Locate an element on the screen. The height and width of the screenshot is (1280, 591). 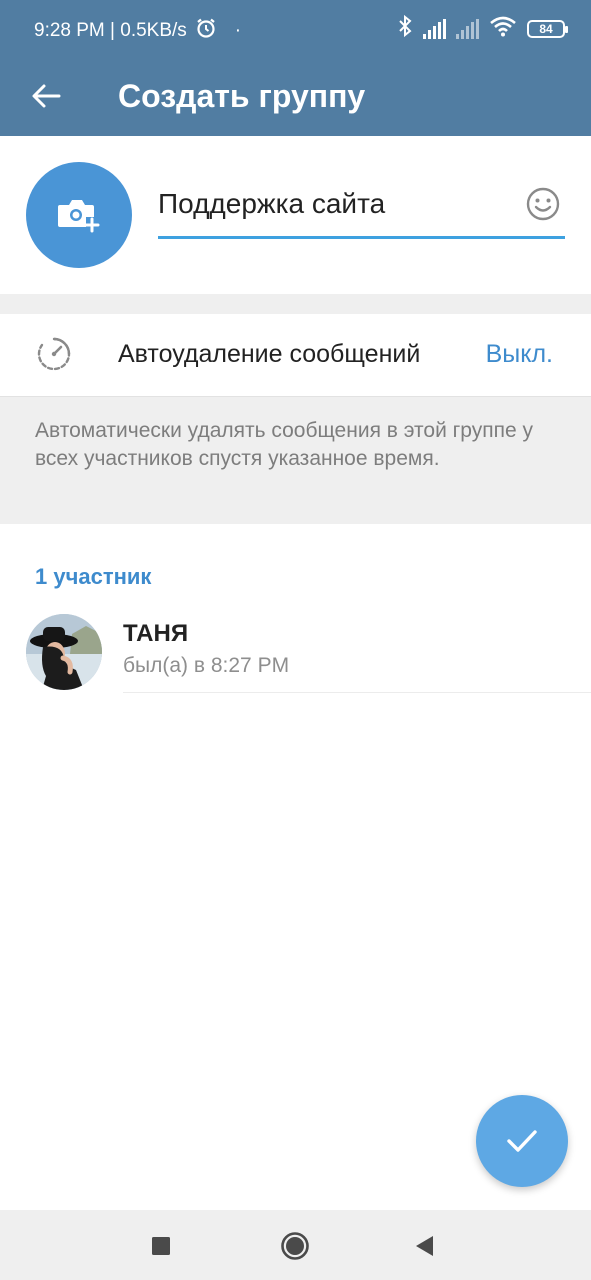
back-nav-button is located at coordinates (424, 1246).